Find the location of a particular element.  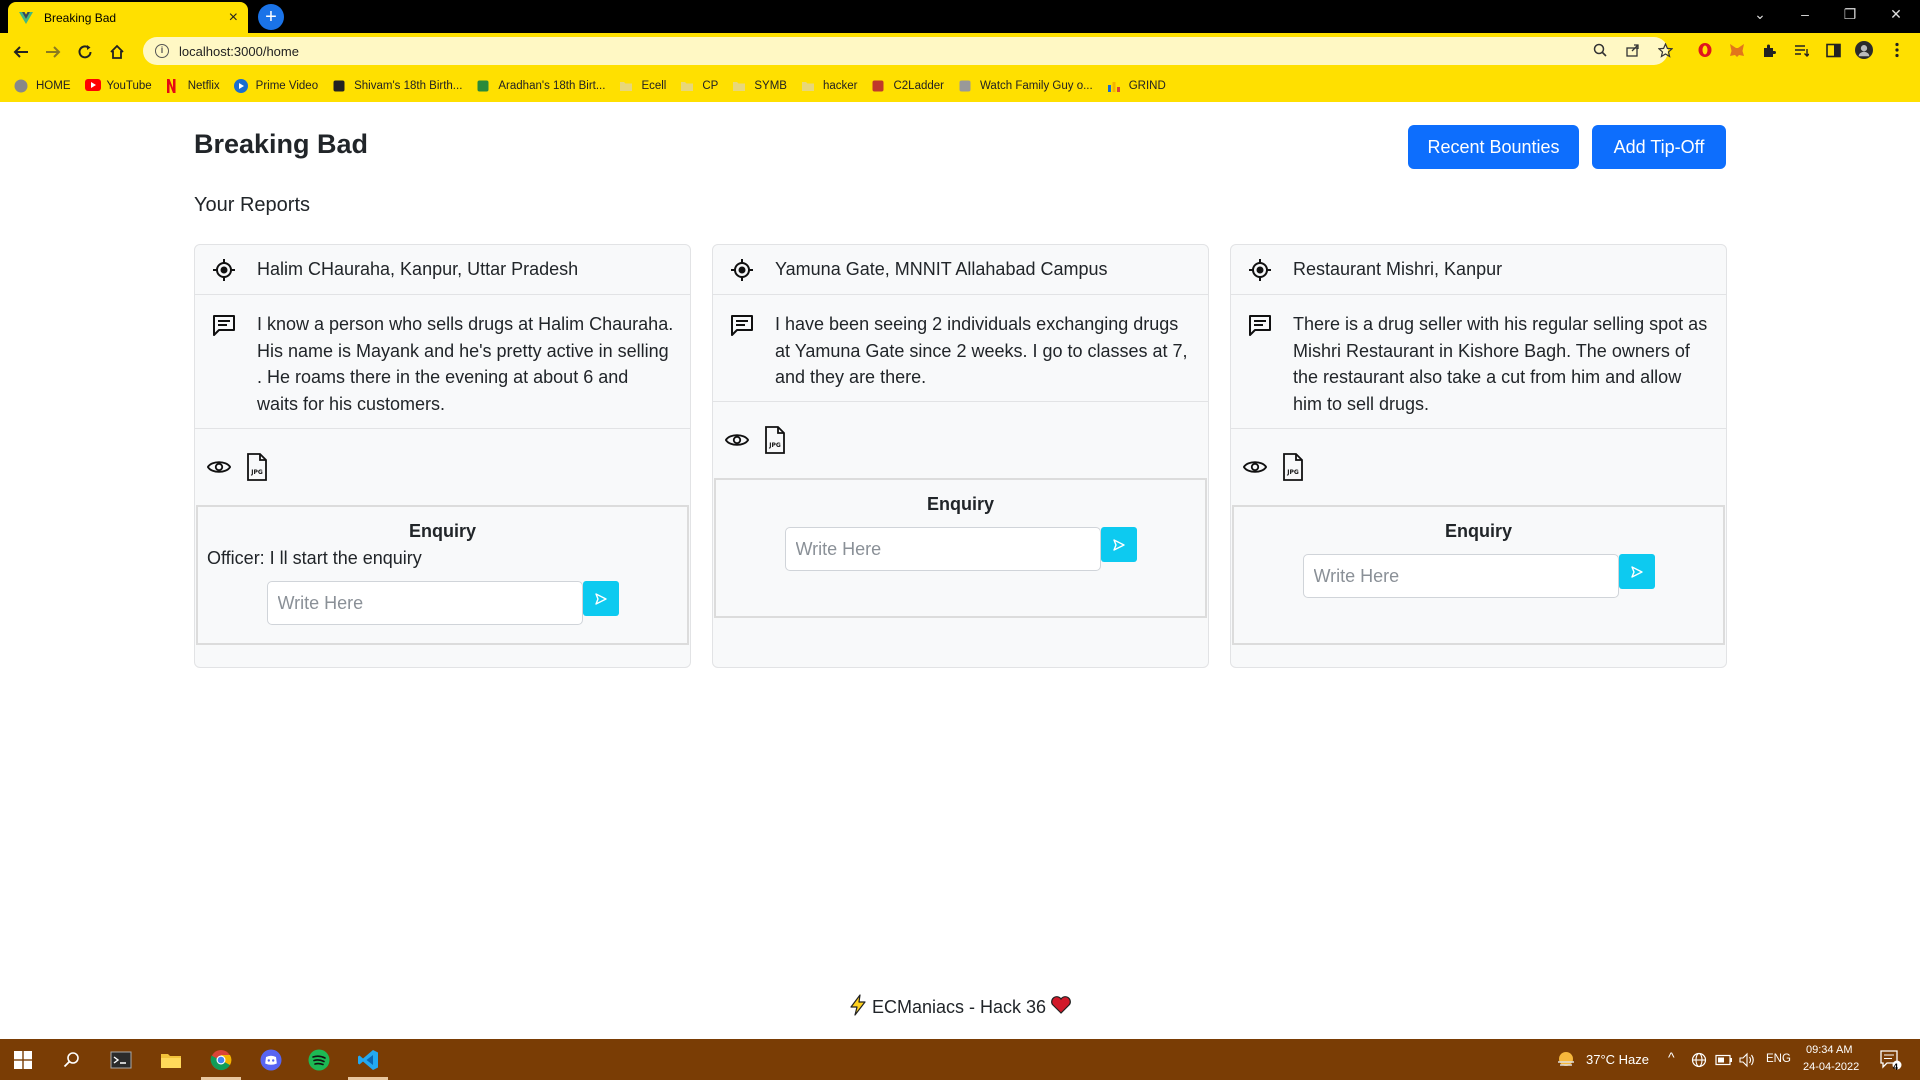

search-icon is located at coordinates (72, 1060).